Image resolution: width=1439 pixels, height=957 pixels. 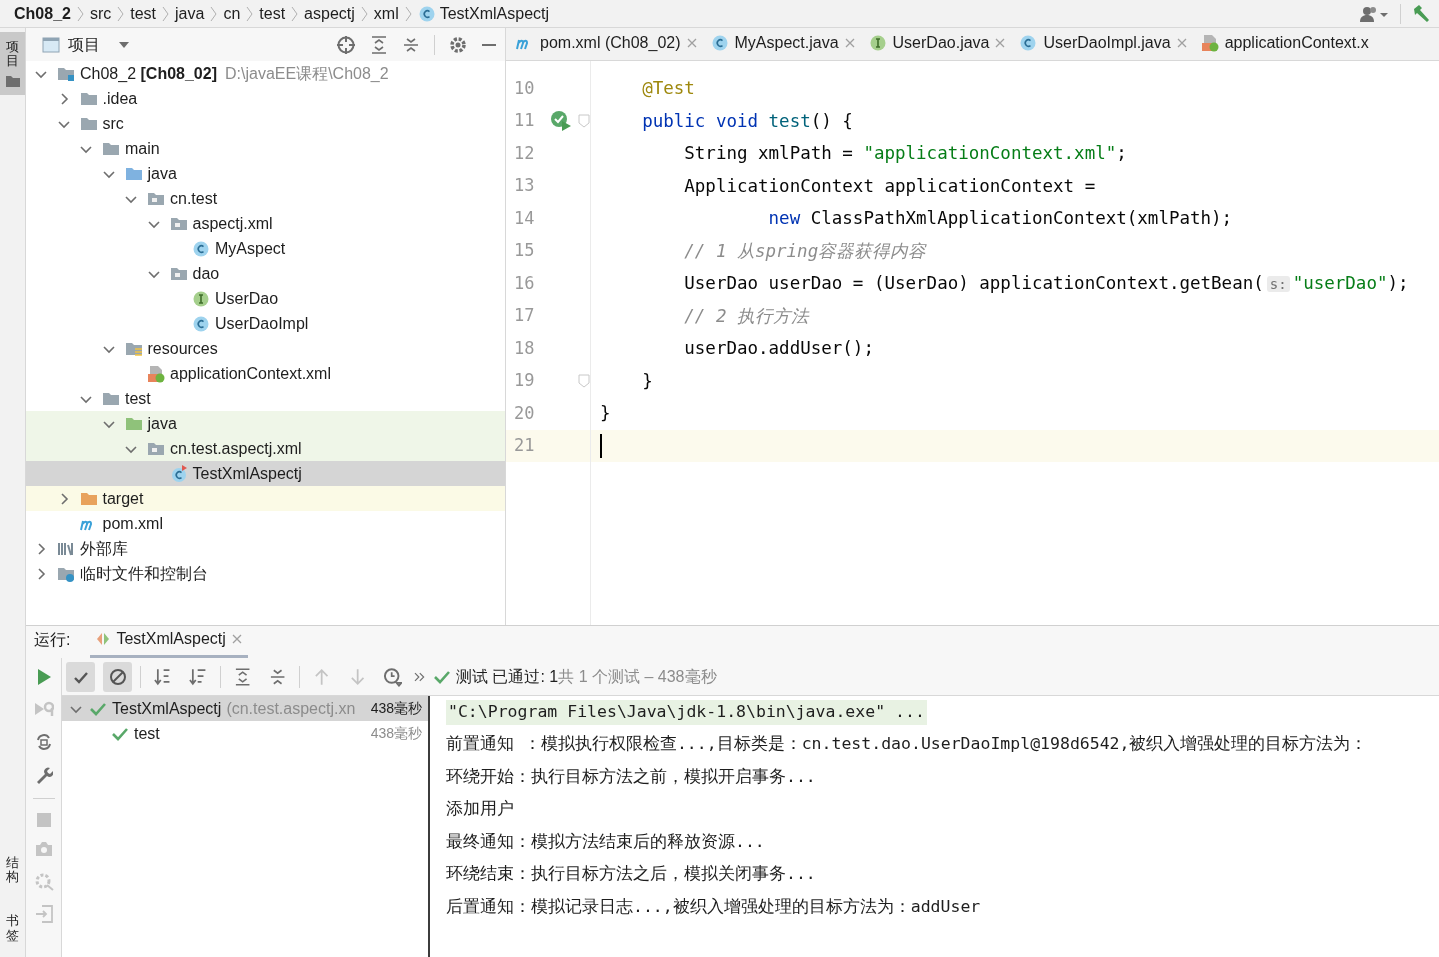 What do you see at coordinates (12, 870) in the screenshot?
I see `tool-window-tab: 结构` at bounding box center [12, 870].